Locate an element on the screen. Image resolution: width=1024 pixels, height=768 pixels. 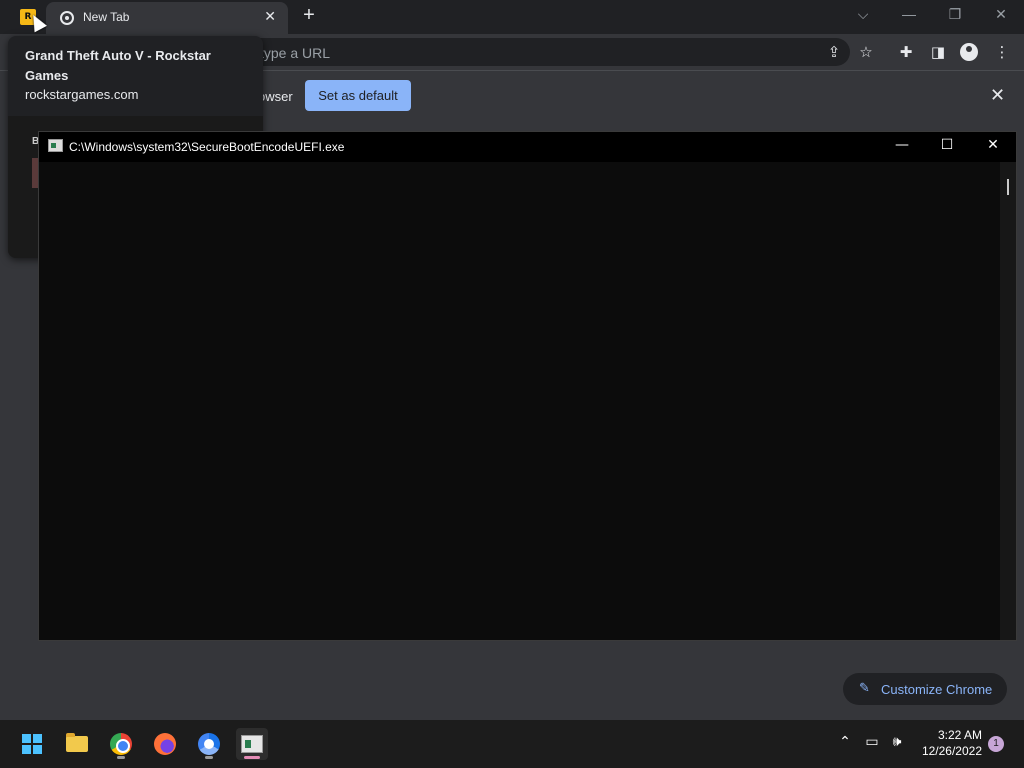
show-hidden-icons-icon: ⌃ is located at coordinates (845, 742).